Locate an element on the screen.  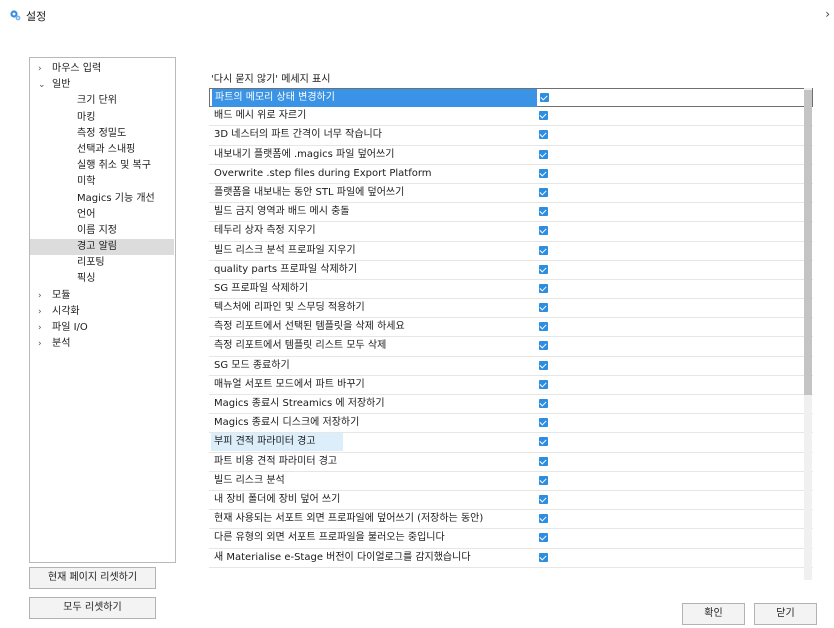
list-row: 부피 견적 파라미터 경고 is located at coordinates (511, 443).